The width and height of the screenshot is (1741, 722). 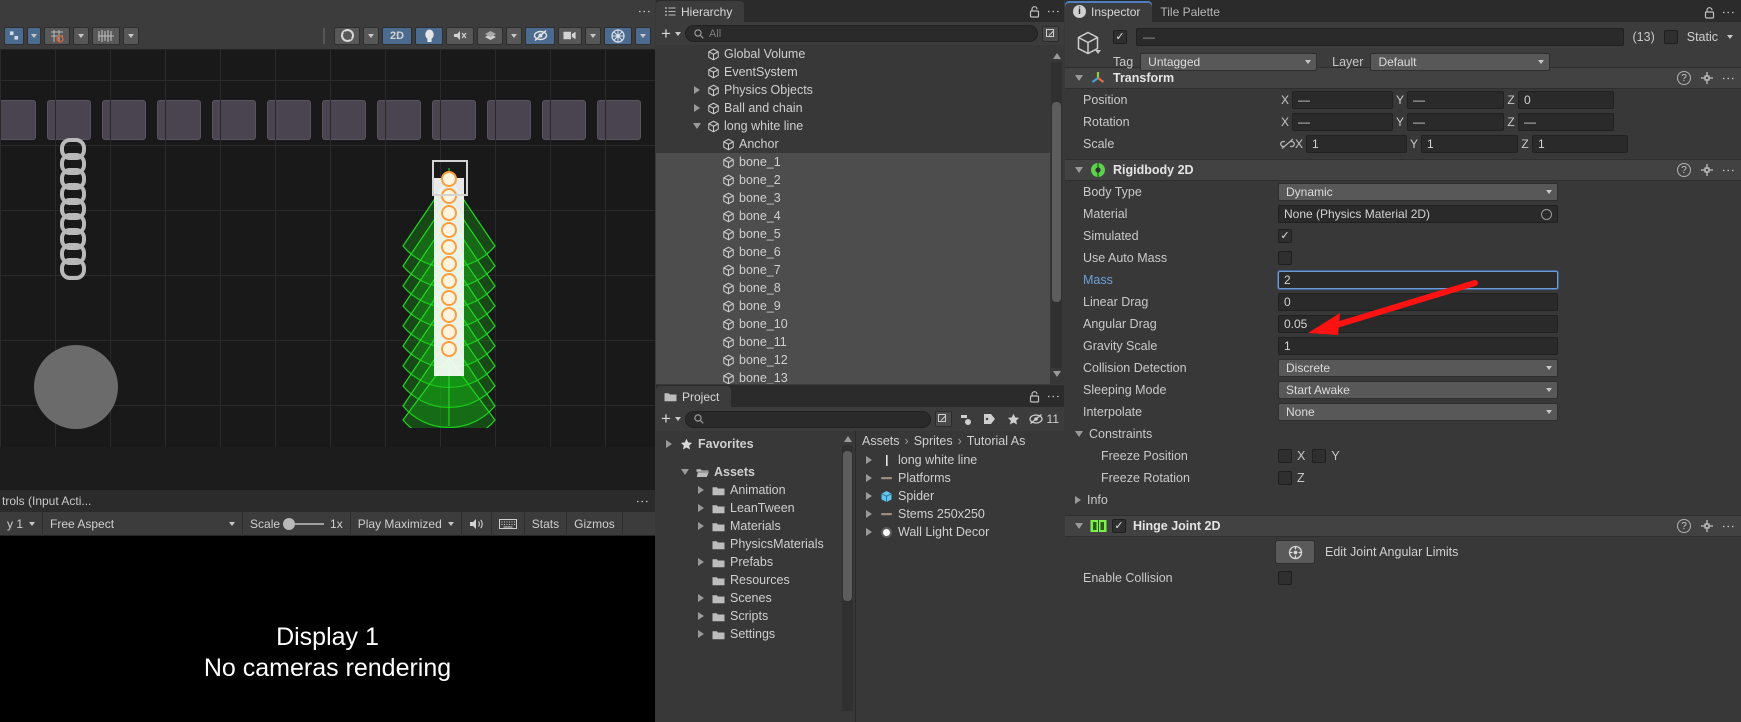 I want to click on tab-project: Project, so click(x=694, y=396).